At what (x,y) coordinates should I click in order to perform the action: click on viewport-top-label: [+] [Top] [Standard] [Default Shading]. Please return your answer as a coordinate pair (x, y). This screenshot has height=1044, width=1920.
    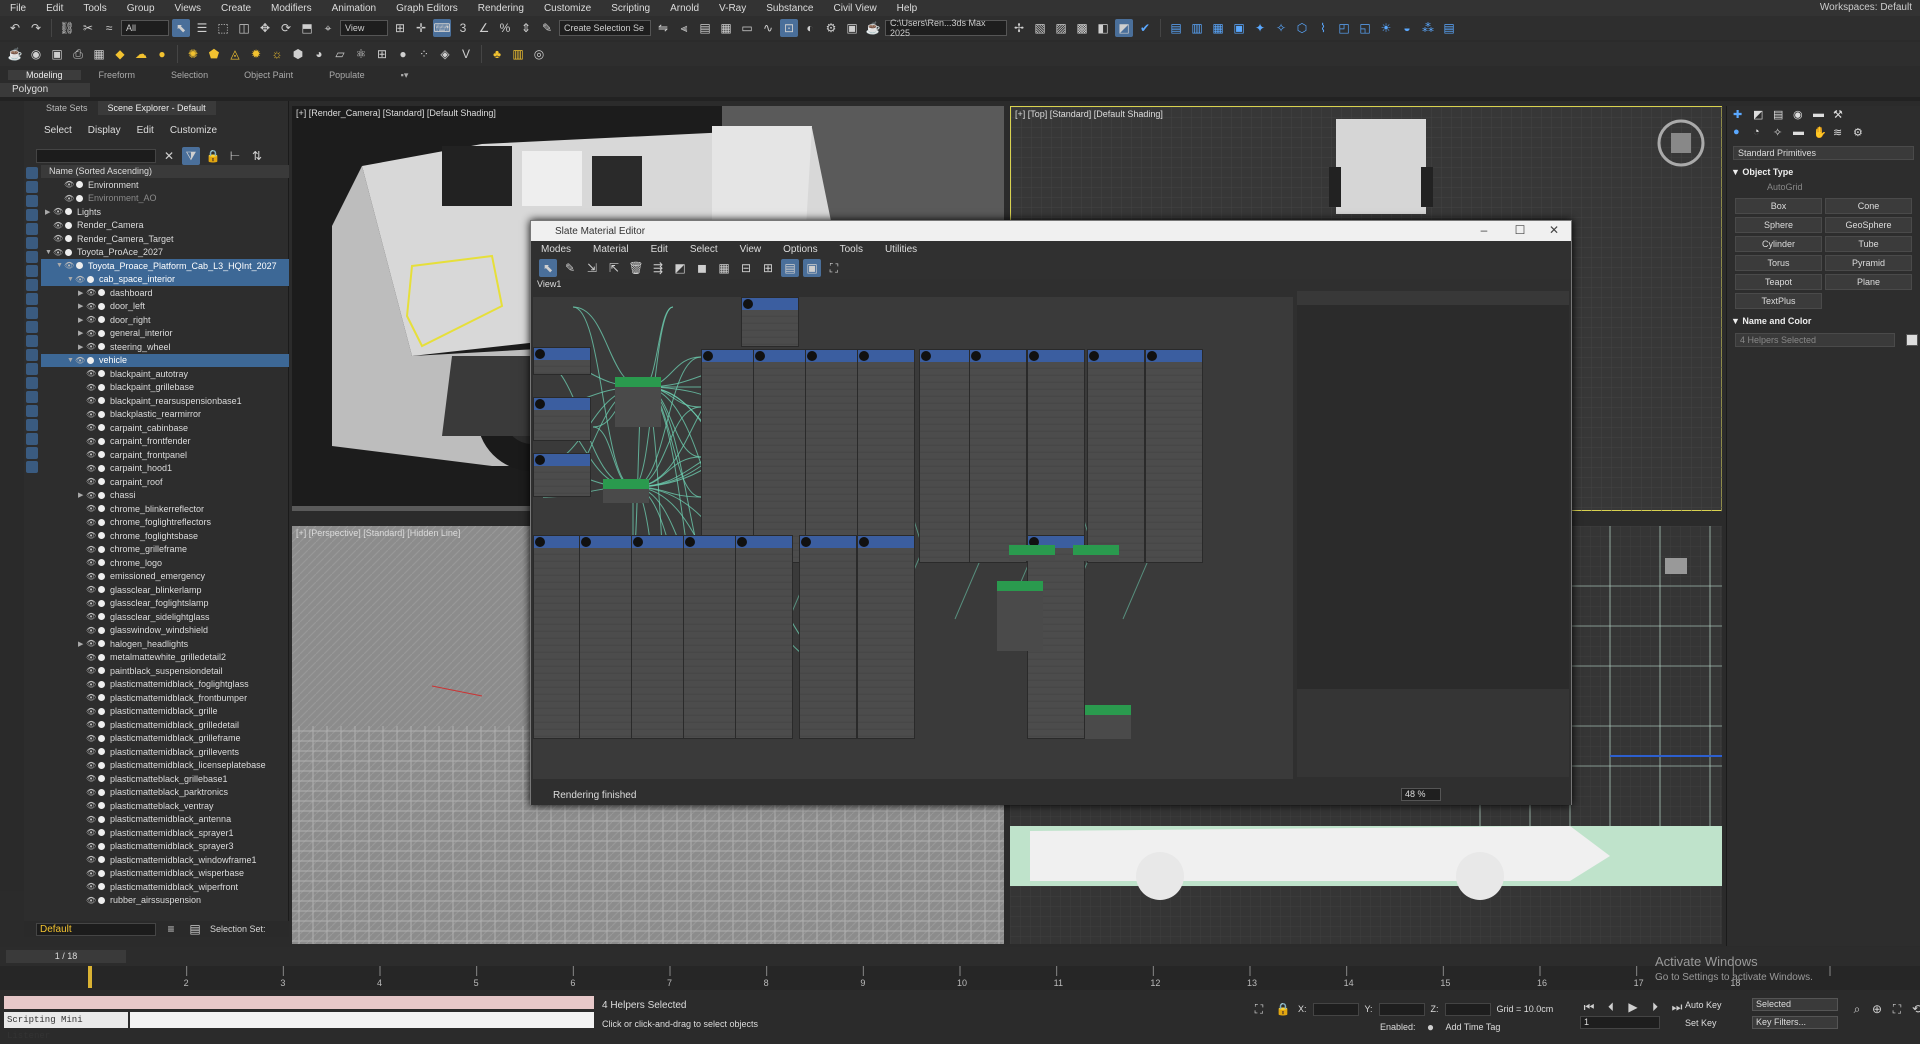
    Looking at the image, I should click on (1089, 114).